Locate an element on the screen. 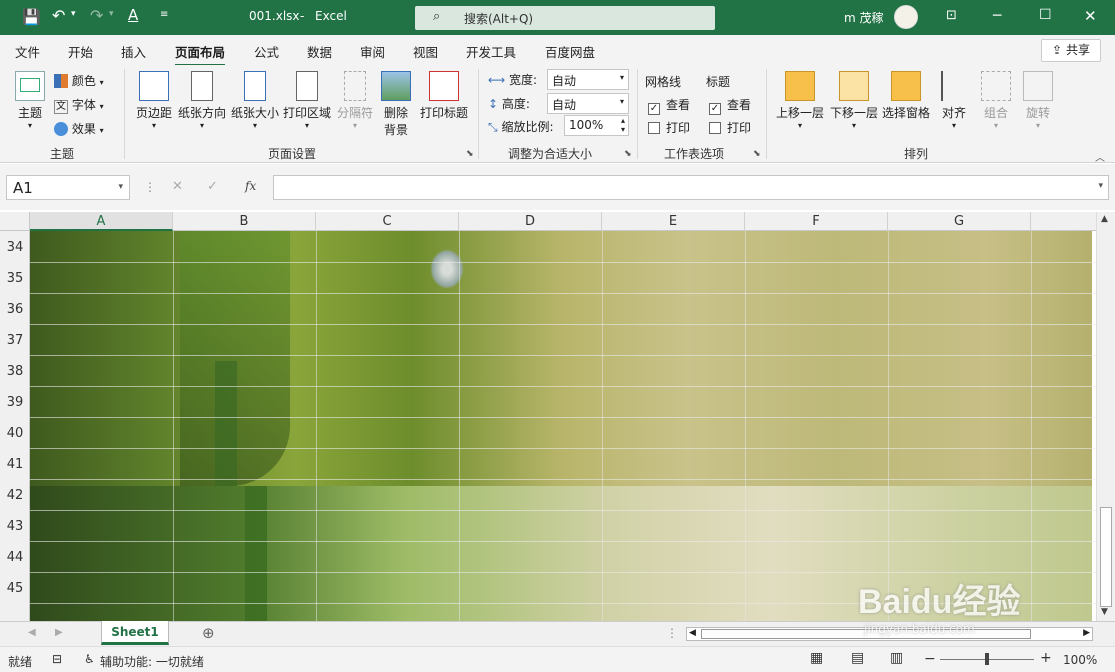 The height and width of the screenshot is (672, 1115). customize-qat-icon: ≡ is located at coordinates (164, 14).